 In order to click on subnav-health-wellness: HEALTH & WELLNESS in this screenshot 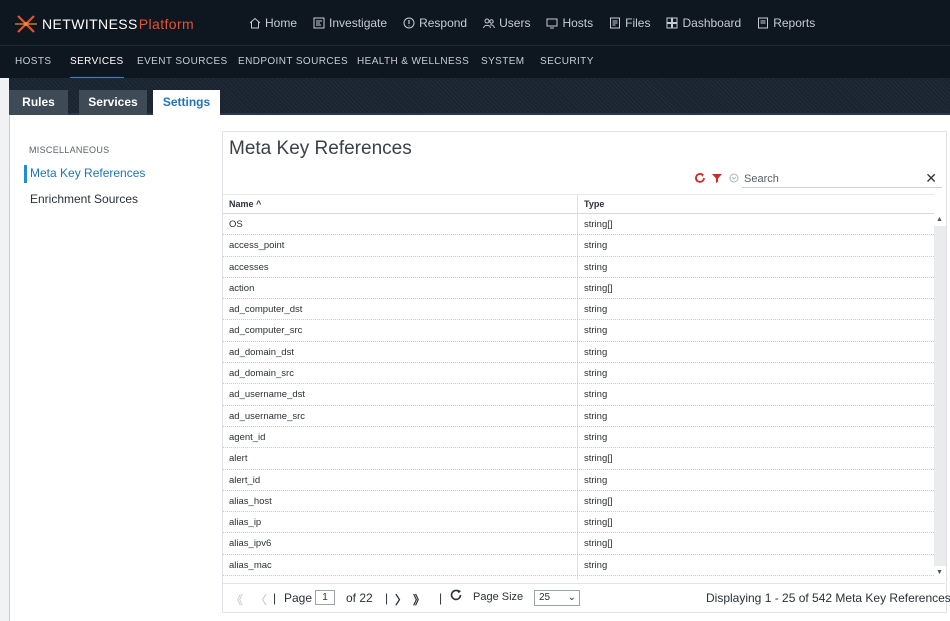, I will do `click(413, 62)`.